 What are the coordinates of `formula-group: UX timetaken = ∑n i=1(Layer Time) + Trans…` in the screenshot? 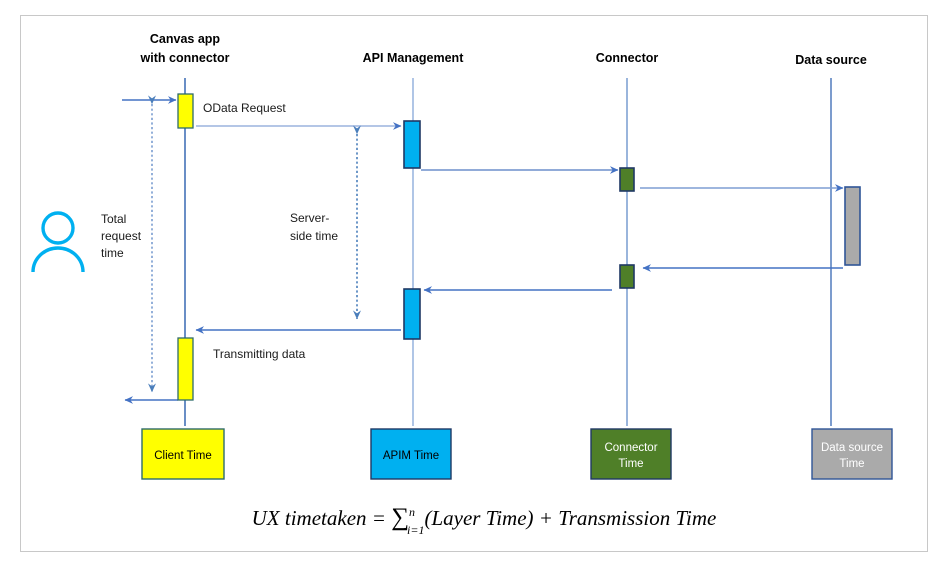 It's located at (484, 520).